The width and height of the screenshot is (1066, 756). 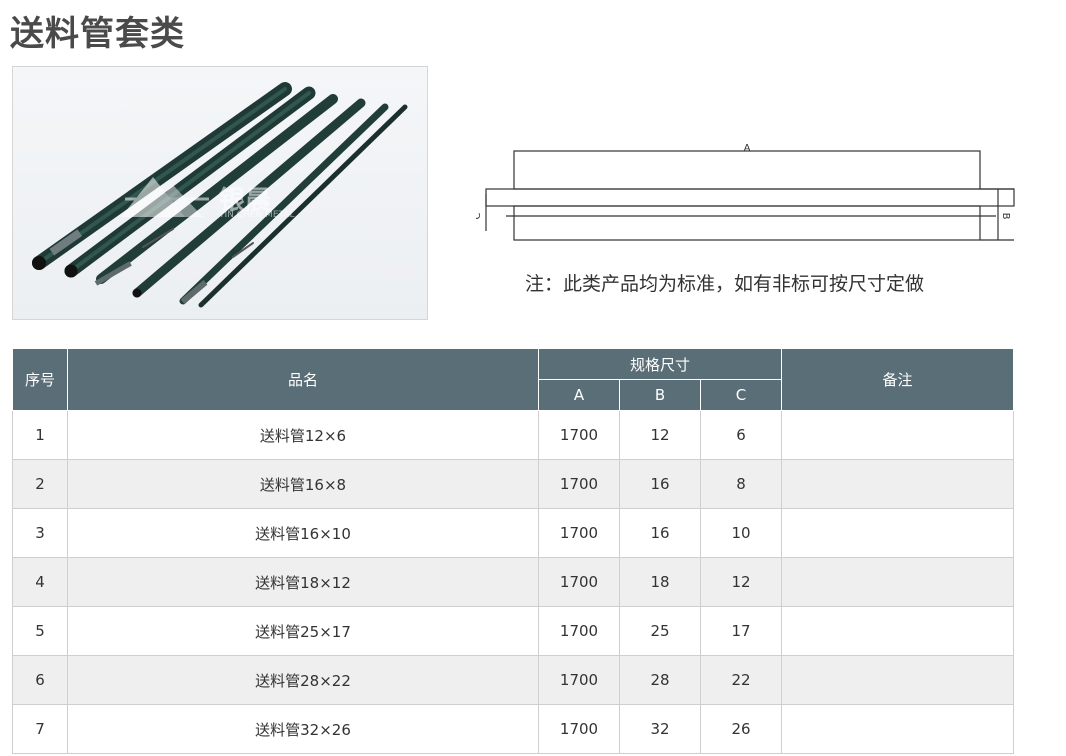 I want to click on cell-index: 7, so click(x=40, y=729).